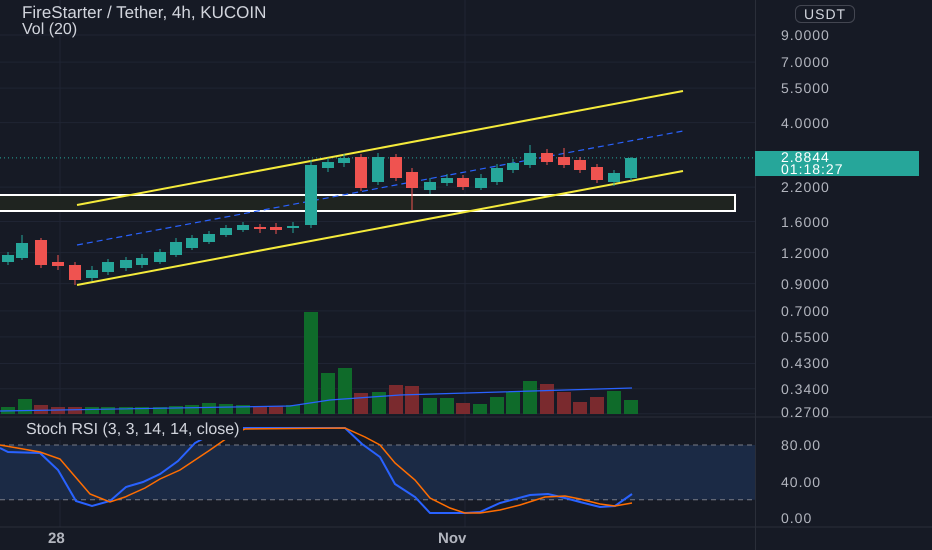 The height and width of the screenshot is (550, 932). Describe the element at coordinates (56, 539) in the screenshot. I see `time-axis-label: 28` at that location.